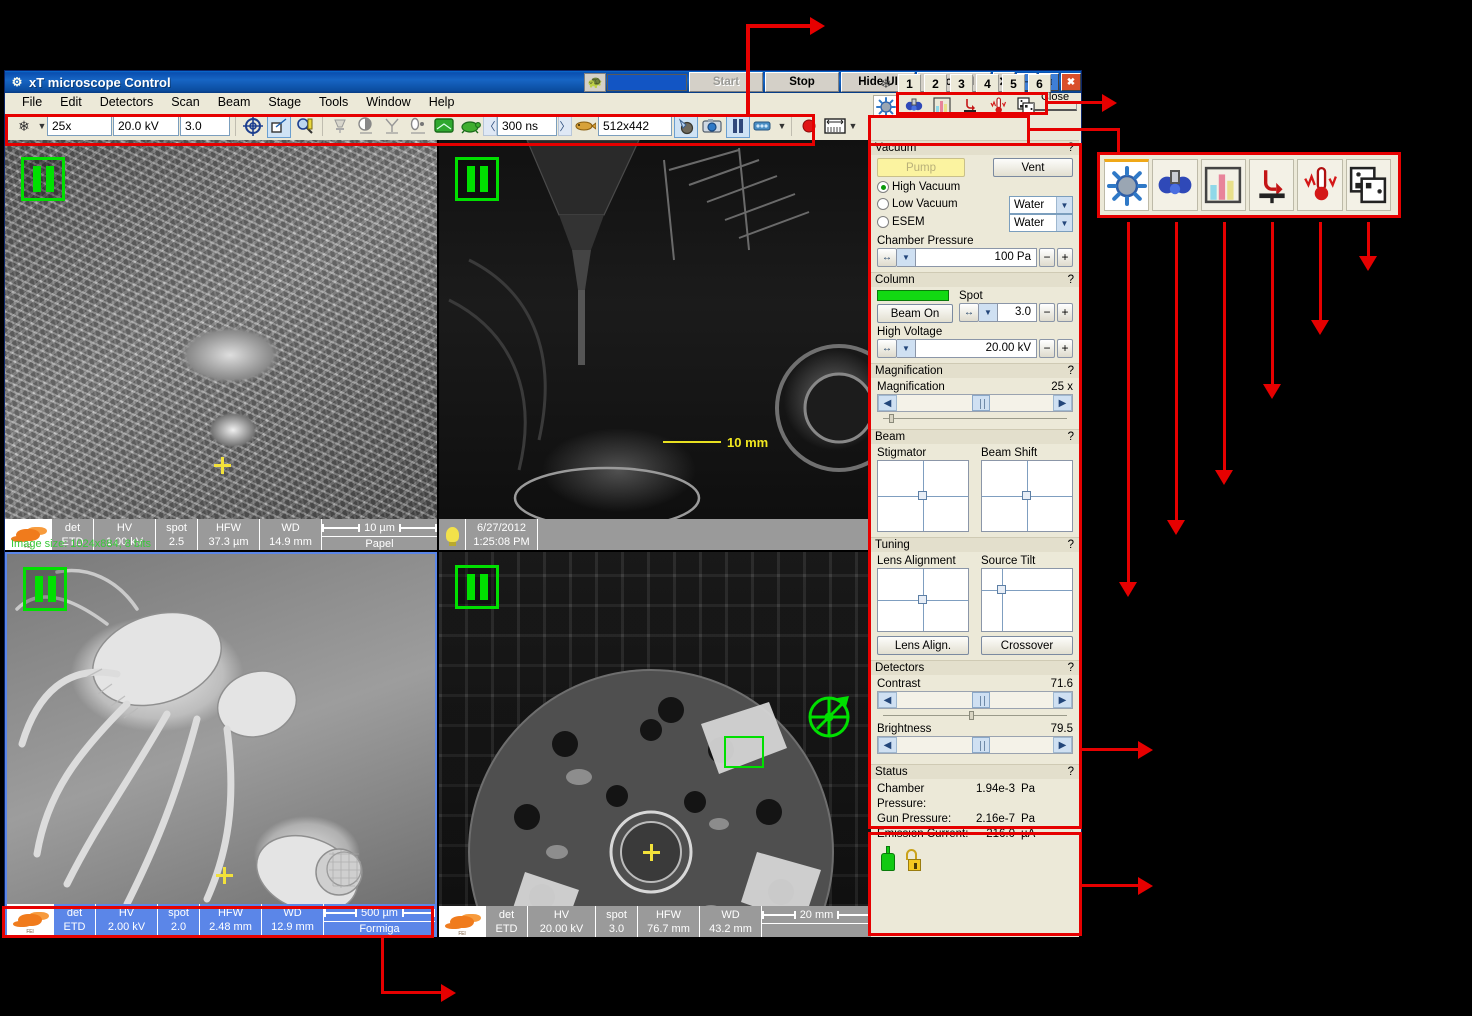  What do you see at coordinates (1223, 185) in the screenshot?
I see `callout-histogram-icon` at bounding box center [1223, 185].